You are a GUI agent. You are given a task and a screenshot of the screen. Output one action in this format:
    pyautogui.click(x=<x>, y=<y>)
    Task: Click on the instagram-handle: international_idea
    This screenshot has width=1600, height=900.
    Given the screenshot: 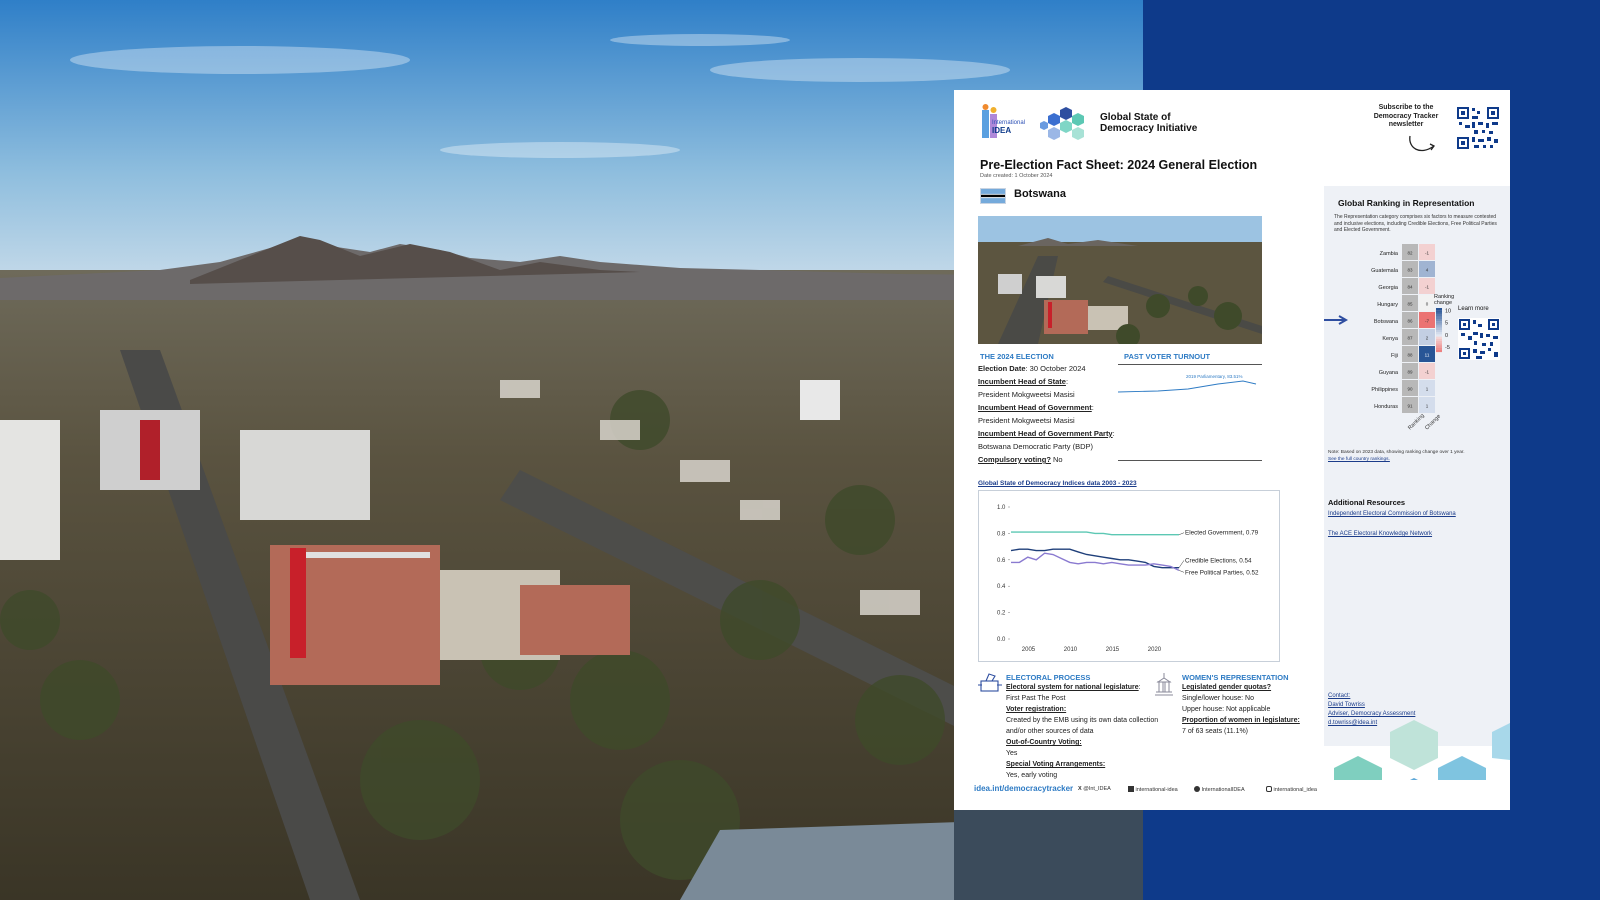 What is the action you would take?
    pyautogui.click(x=1291, y=789)
    